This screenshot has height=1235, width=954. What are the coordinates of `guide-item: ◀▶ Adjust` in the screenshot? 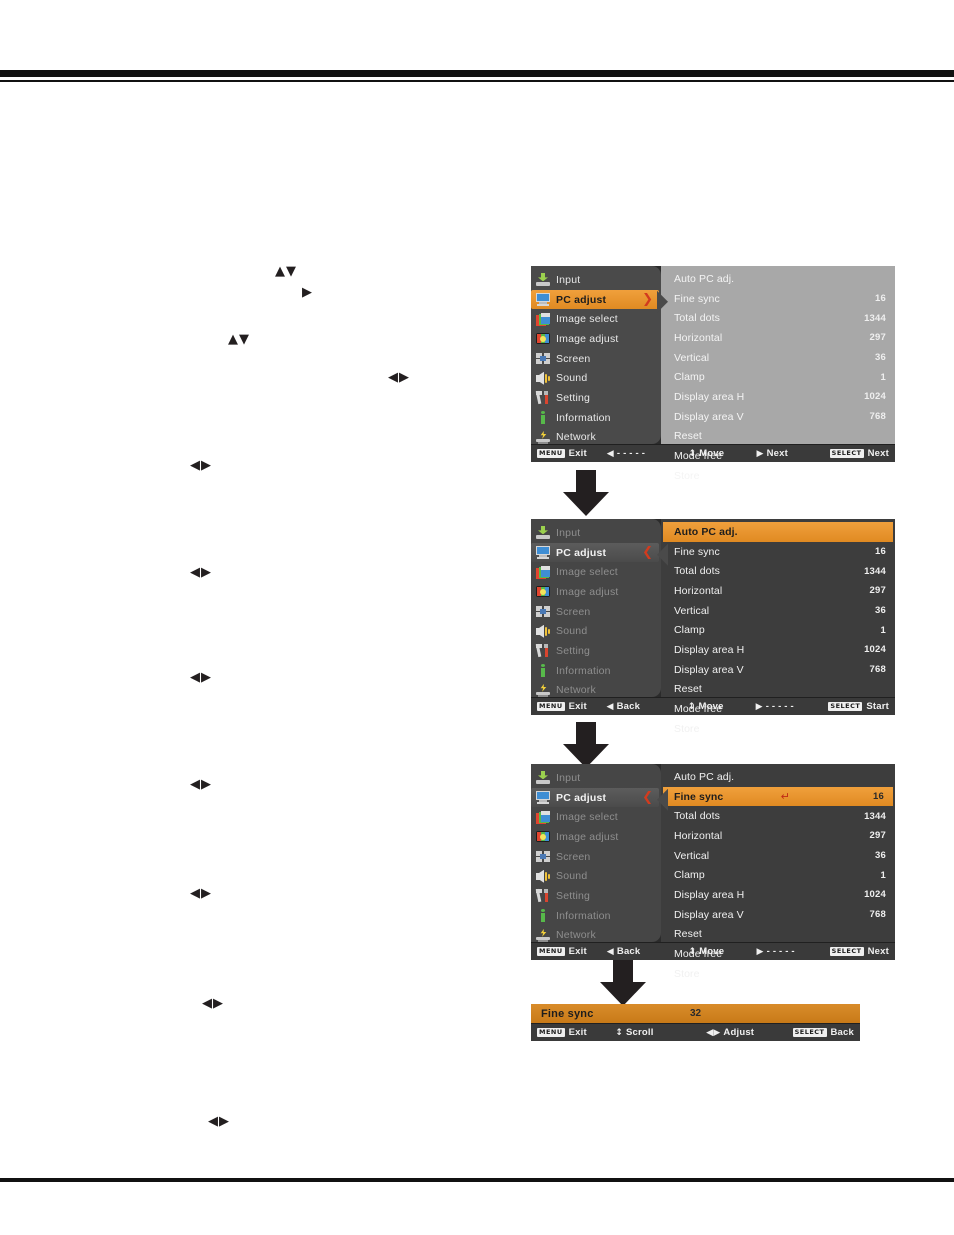 It's located at (749, 1032).